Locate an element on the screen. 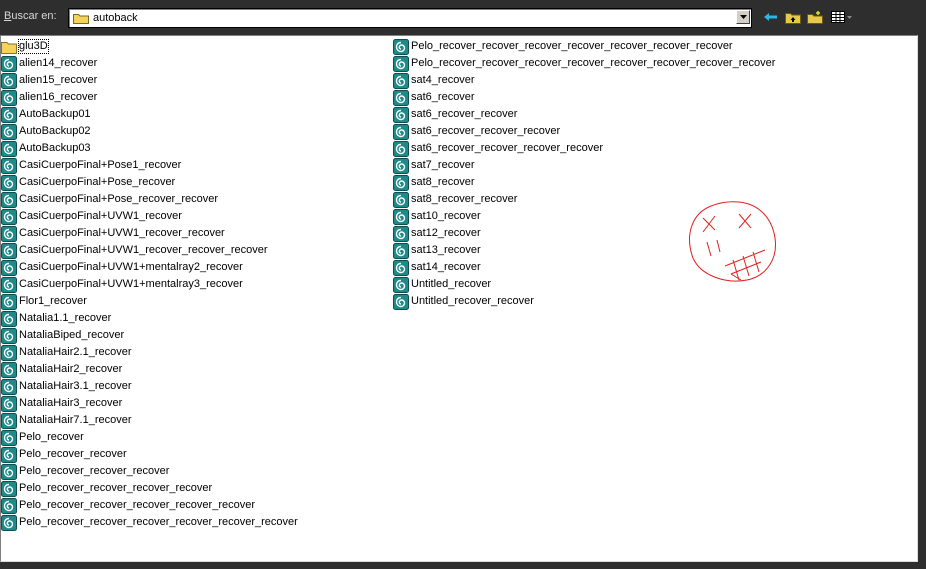 The width and height of the screenshot is (926, 569). file-item: NataliaHair3_recover is located at coordinates (149, 403).